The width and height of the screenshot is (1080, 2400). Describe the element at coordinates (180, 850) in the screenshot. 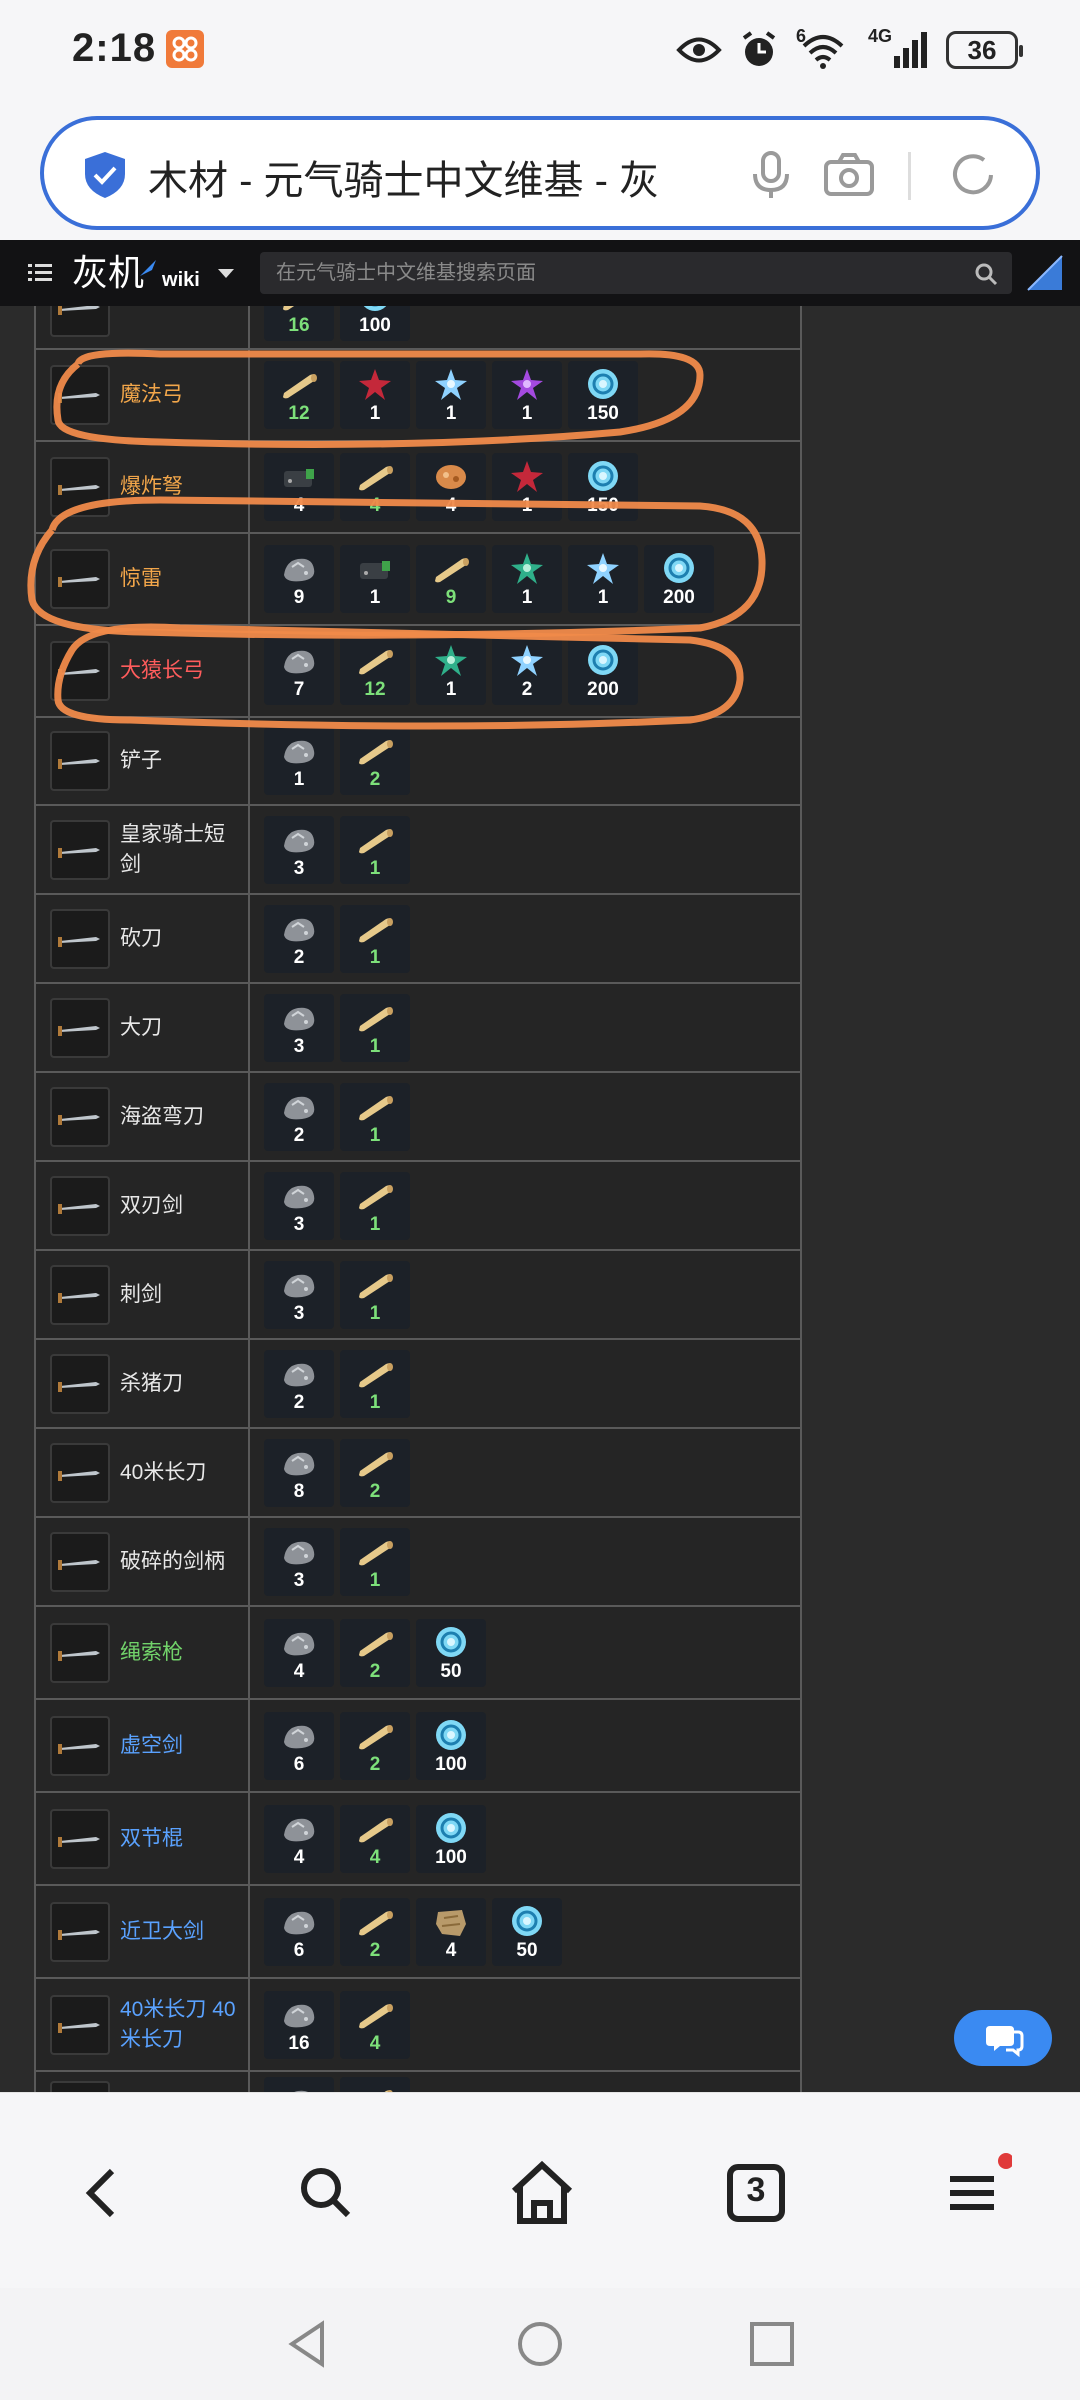

I see `weapon-name: 皇家骑士短剑` at that location.